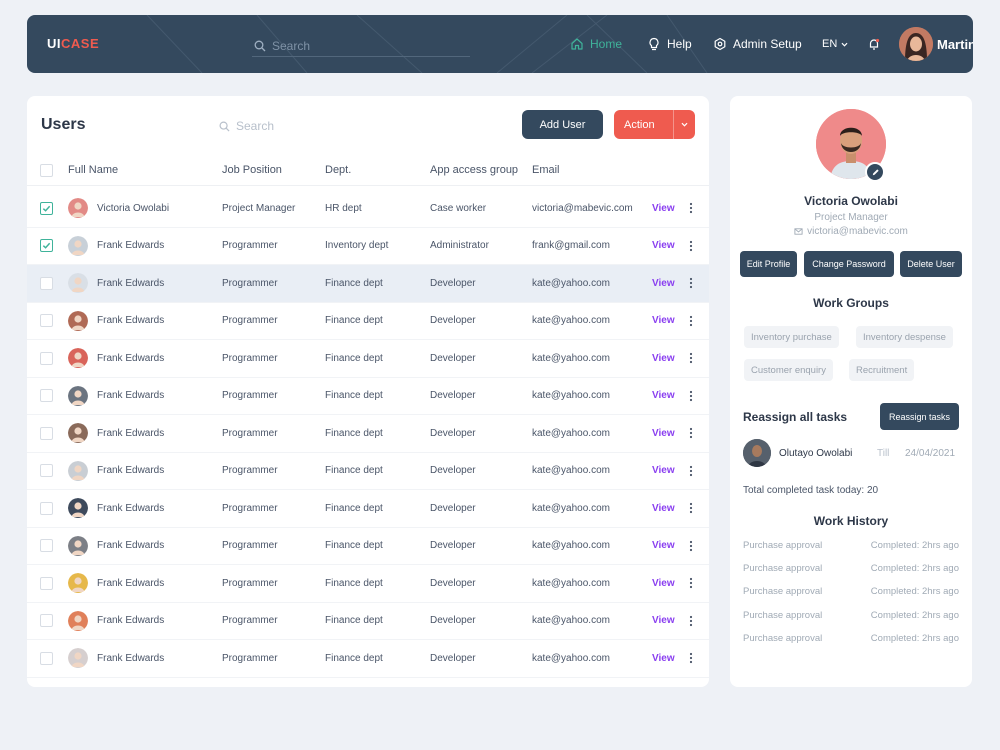 Image resolution: width=1000 pixels, height=750 pixels. I want to click on reassign-tasks-button: Reassign tasks, so click(919, 416).